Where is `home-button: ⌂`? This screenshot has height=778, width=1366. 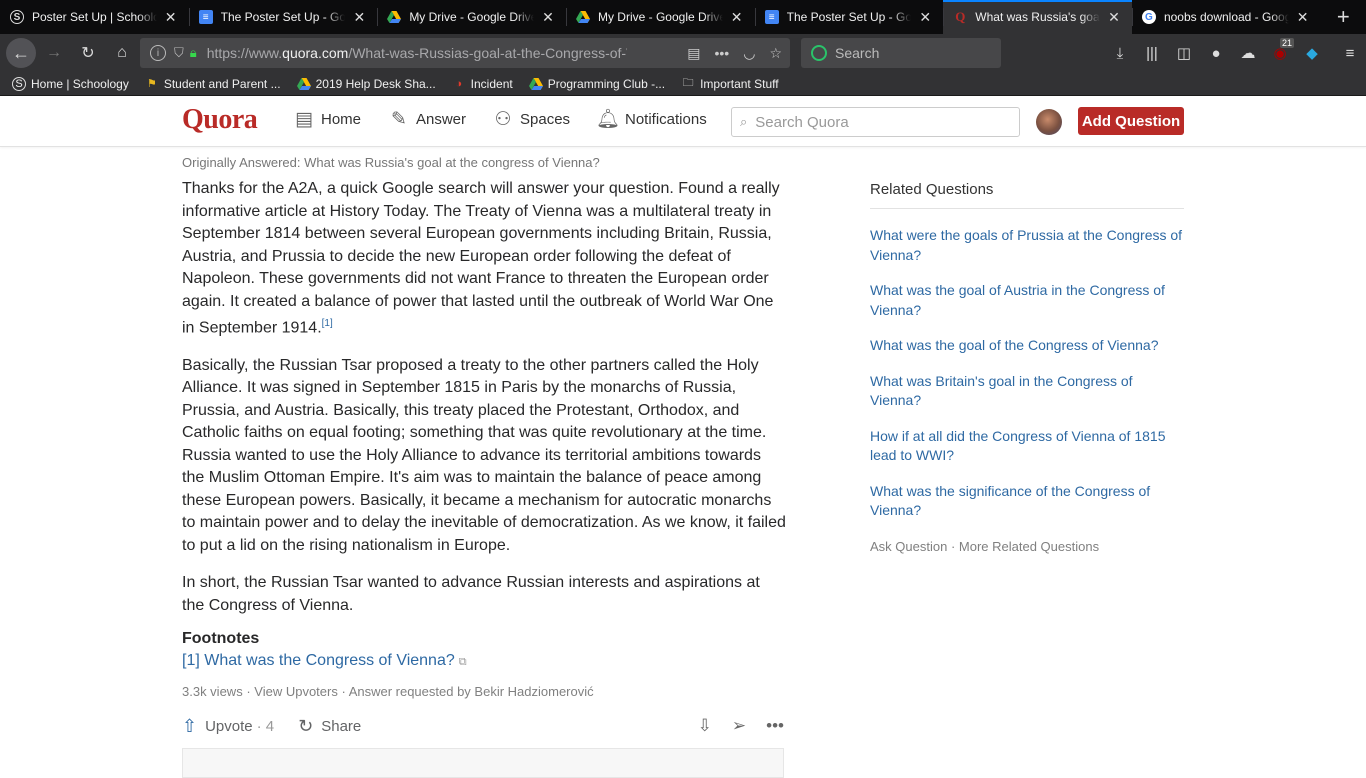 home-button: ⌂ is located at coordinates (122, 53).